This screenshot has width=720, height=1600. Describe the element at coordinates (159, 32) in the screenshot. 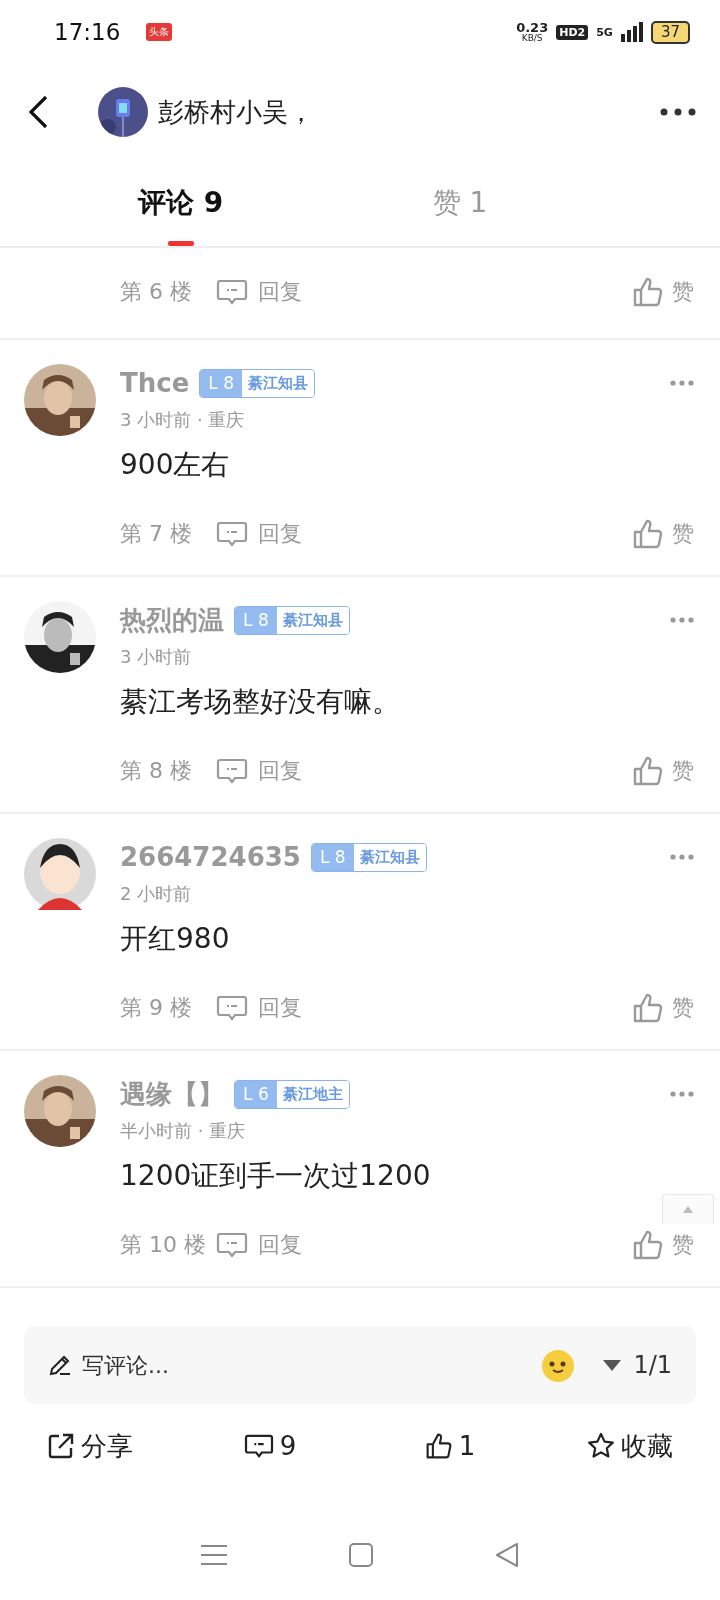

I see `app-badge: 头条` at that location.